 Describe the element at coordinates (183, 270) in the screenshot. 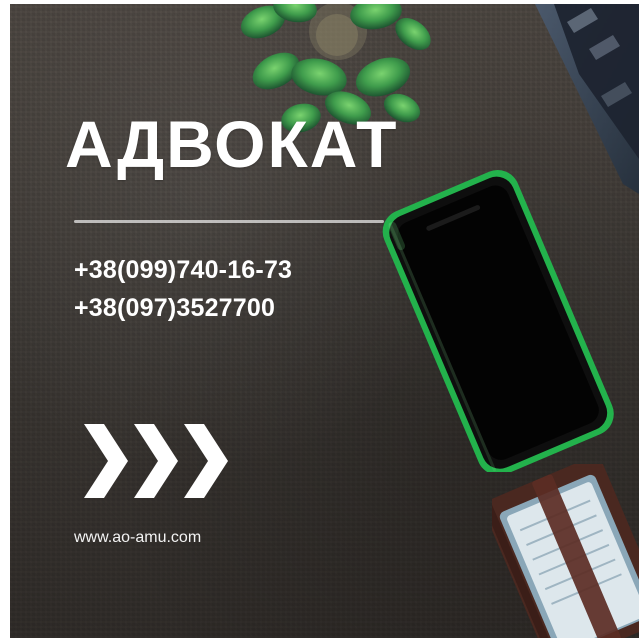

I see `phone-number-1-link: +38(099)740-16-73` at that location.